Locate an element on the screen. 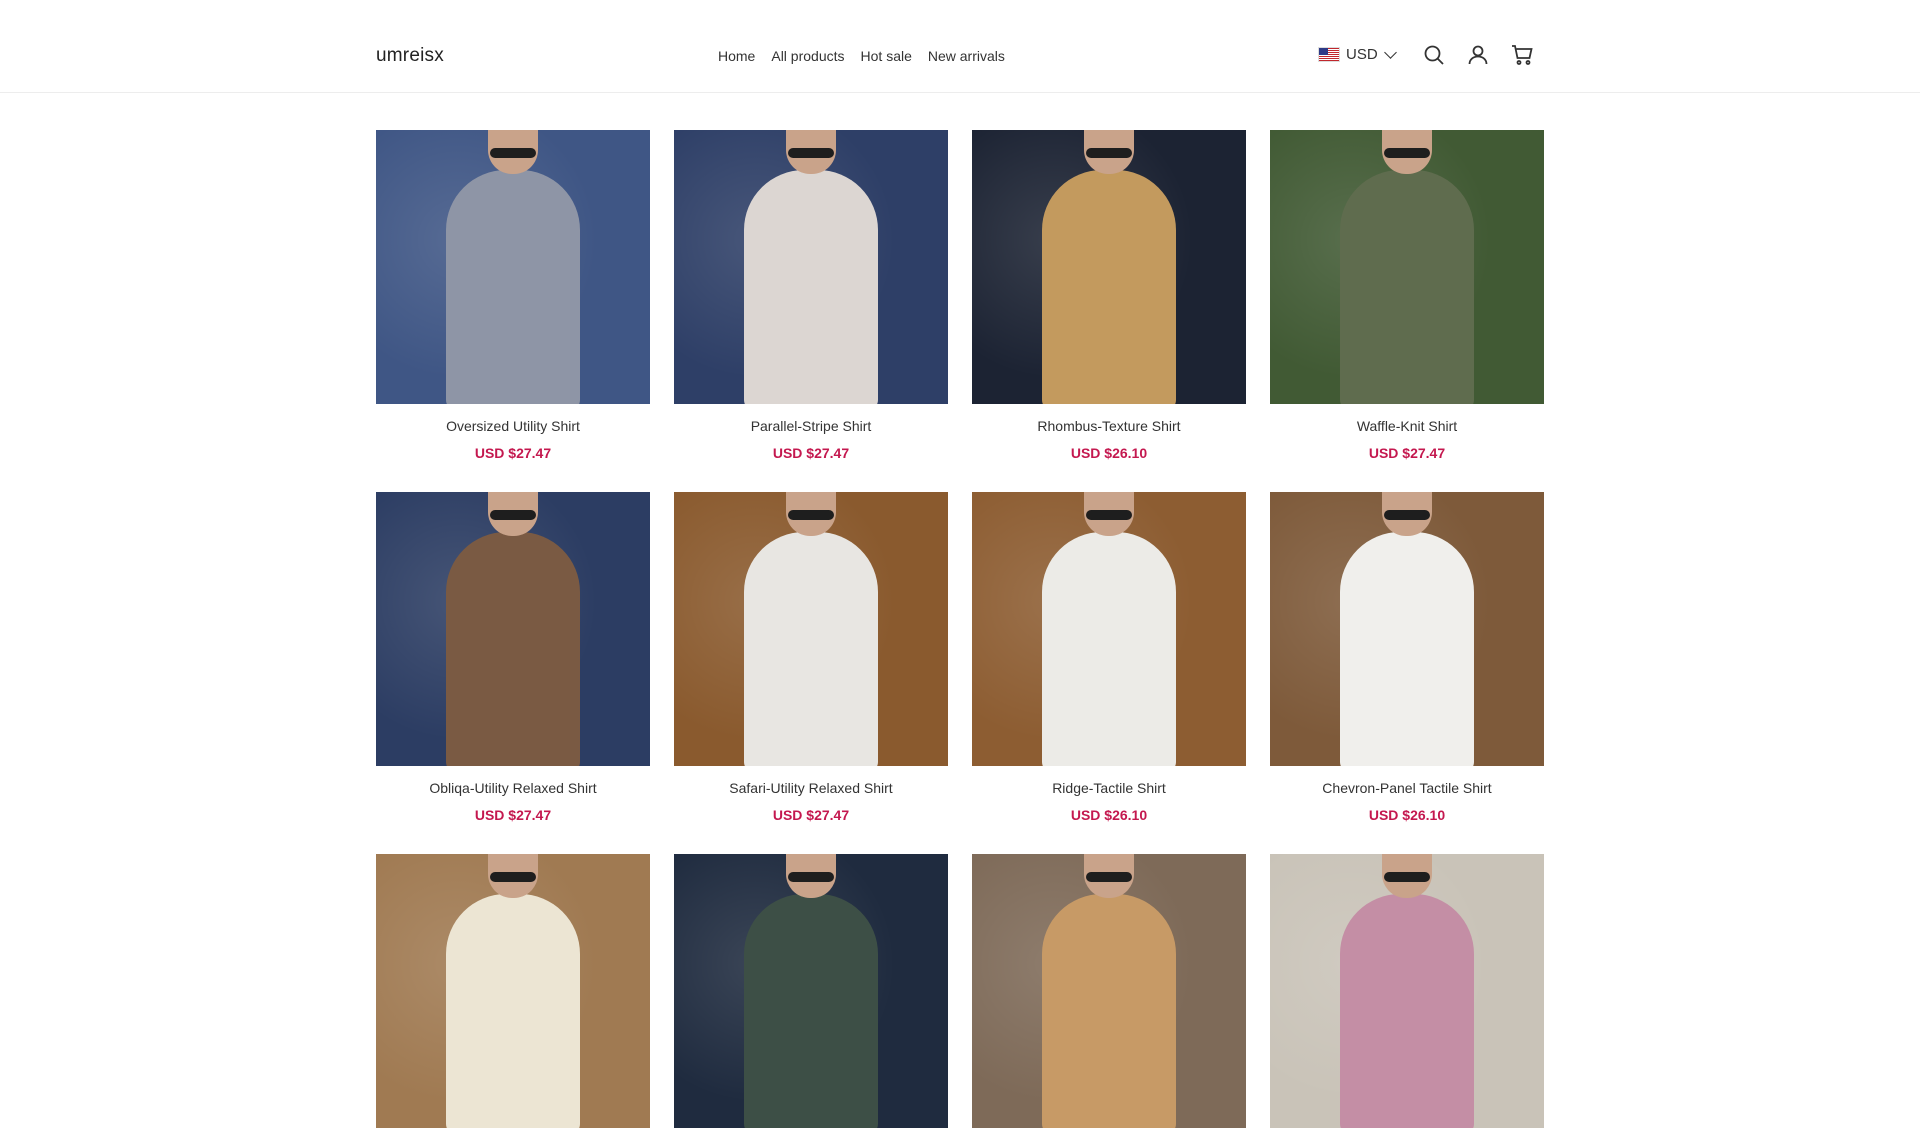 The image size is (1920, 1141). main-nav: Home All products Hot sale New arrivals is located at coordinates (861, 56).